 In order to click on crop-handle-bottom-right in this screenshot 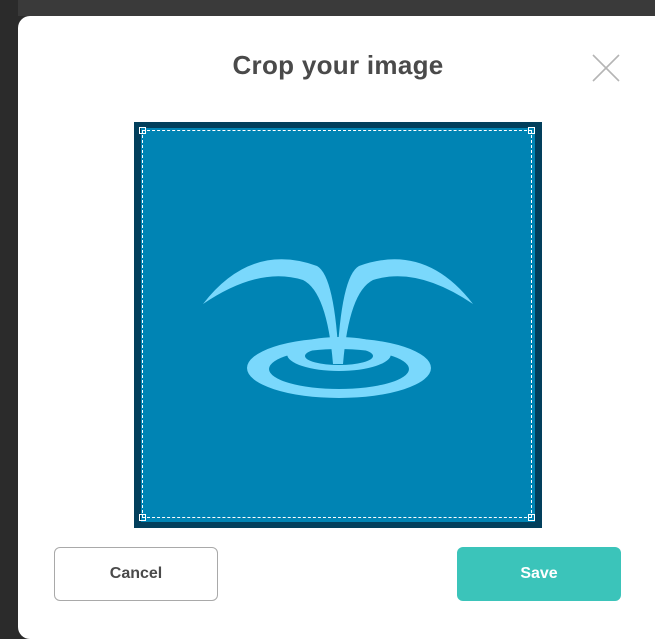, I will do `click(531, 517)`.